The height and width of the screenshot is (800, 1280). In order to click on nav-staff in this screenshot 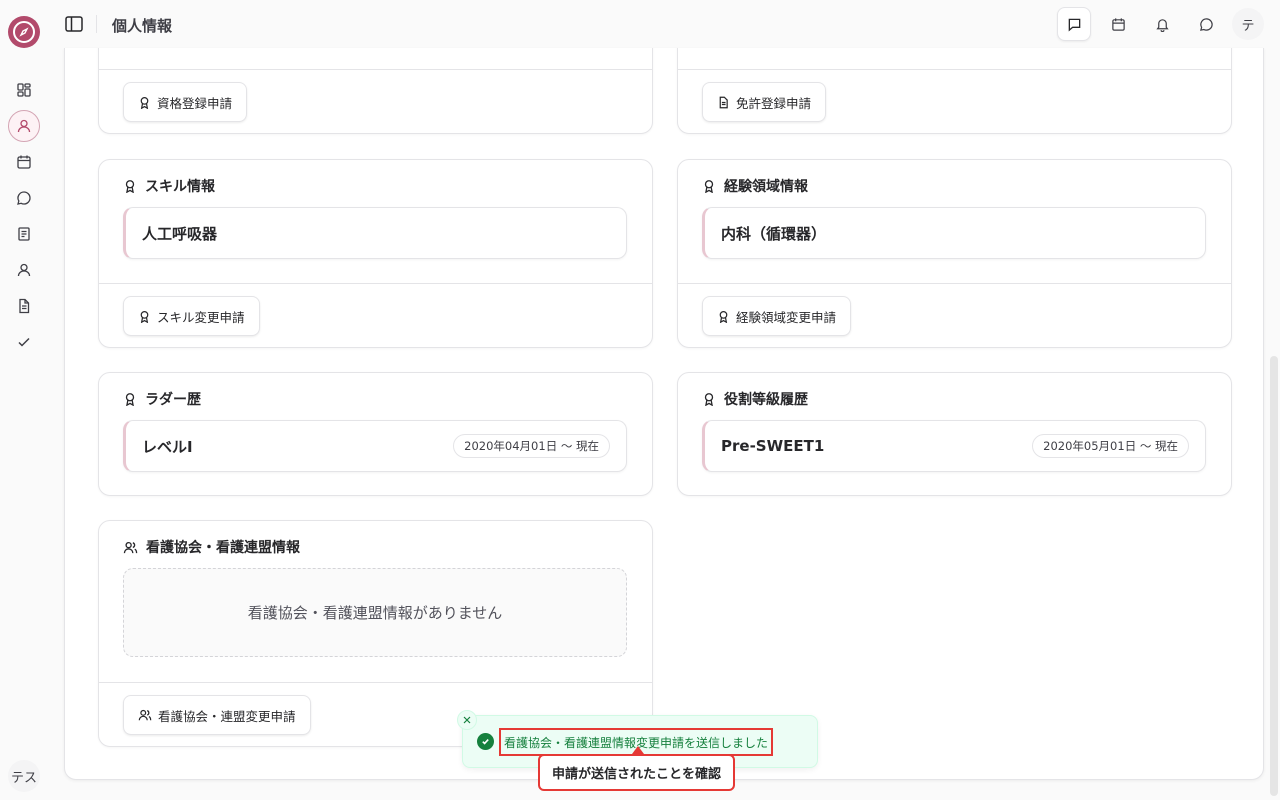, I will do `click(24, 270)`.